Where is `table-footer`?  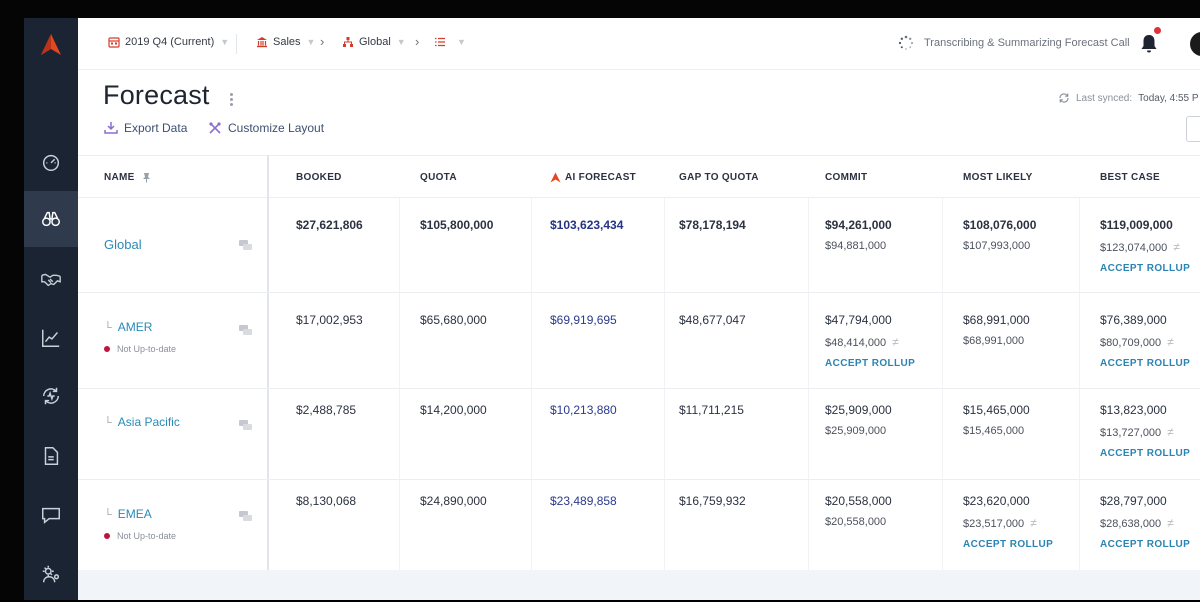 table-footer is located at coordinates (639, 585).